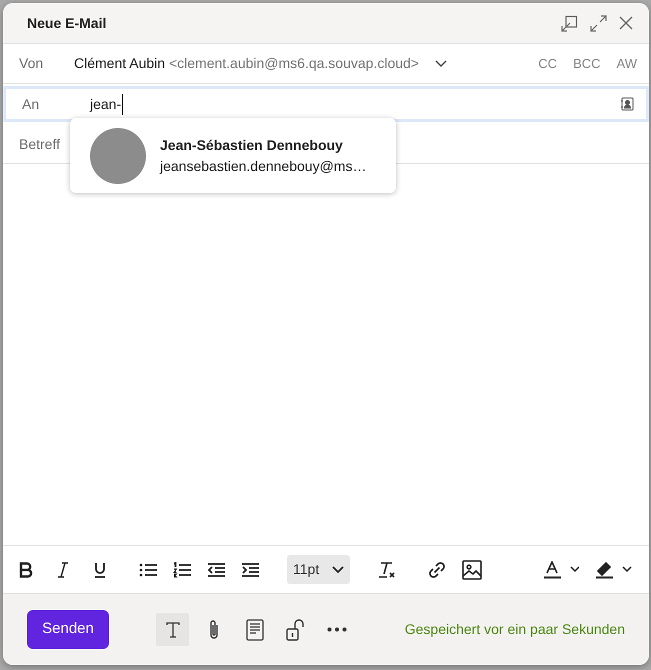  Describe the element at coordinates (31, 104) in the screenshot. I see `to-label: An` at that location.